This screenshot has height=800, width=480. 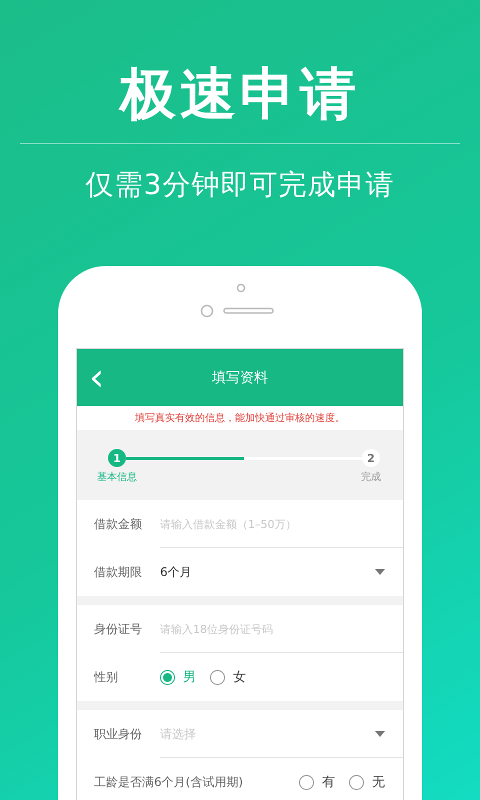 What do you see at coordinates (176, 572) in the screenshot?
I see `select-value: 6个月` at bounding box center [176, 572].